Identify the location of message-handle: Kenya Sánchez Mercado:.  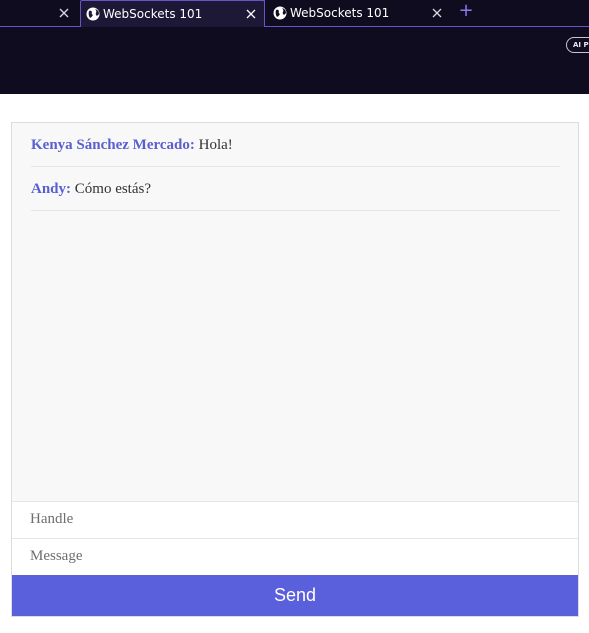
(113, 145).